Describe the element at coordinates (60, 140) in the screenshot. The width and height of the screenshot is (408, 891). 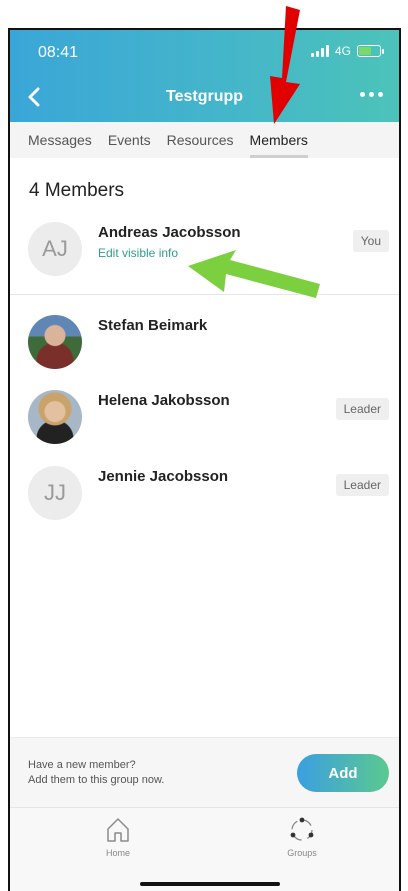
I see `tab-messages: Messages` at that location.